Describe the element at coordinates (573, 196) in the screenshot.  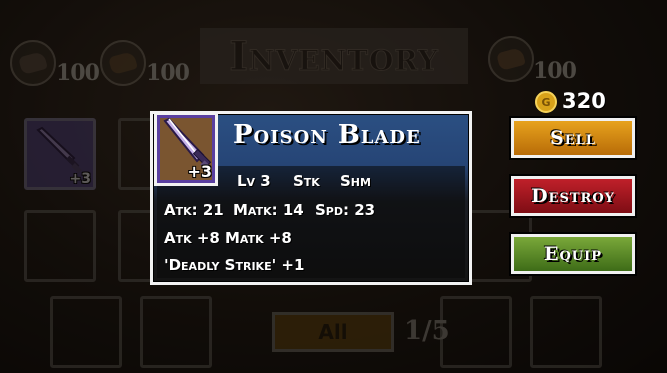
I see `destroy-button: Destroy` at that location.